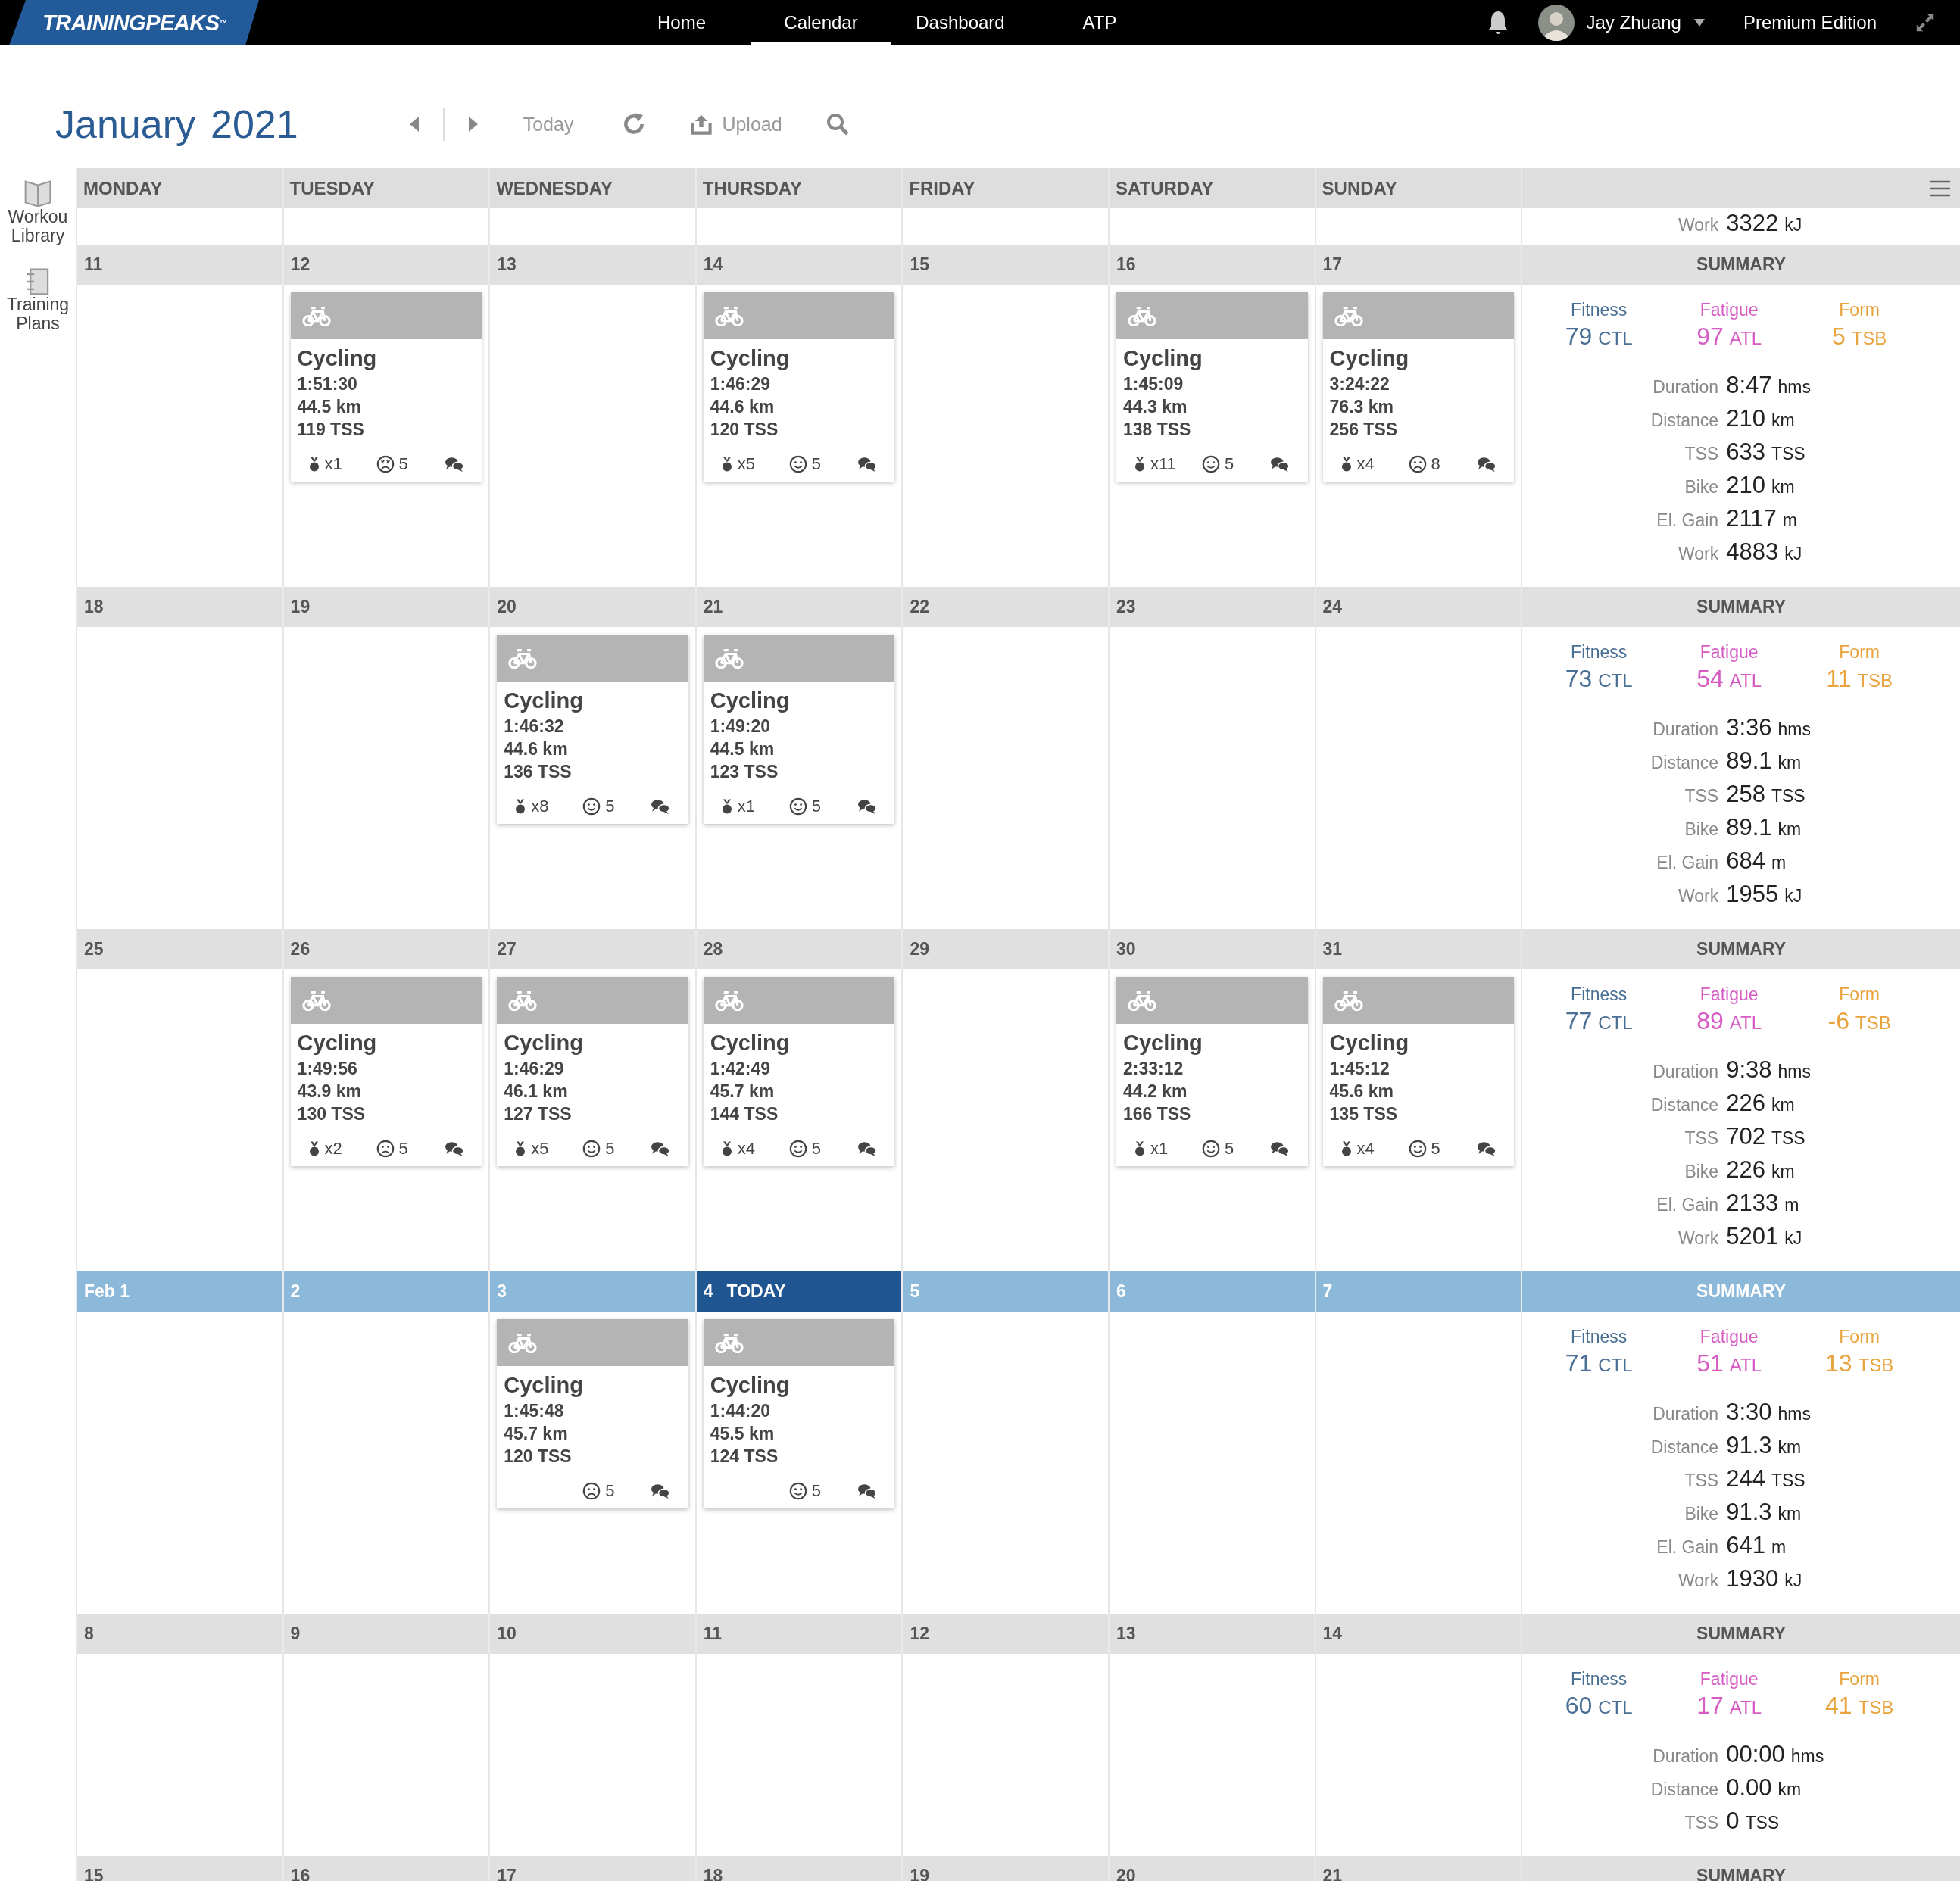 The width and height of the screenshot is (1960, 1881). I want to click on book-icon, so click(38, 194).